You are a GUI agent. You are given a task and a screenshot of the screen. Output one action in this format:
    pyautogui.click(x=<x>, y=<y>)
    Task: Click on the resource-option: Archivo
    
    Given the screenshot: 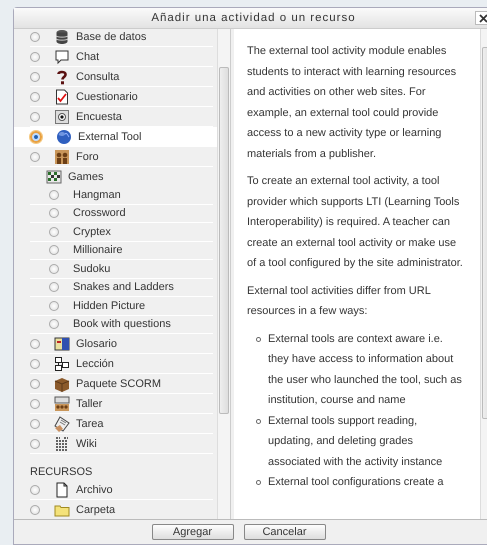 What is the action you would take?
    pyautogui.click(x=121, y=490)
    